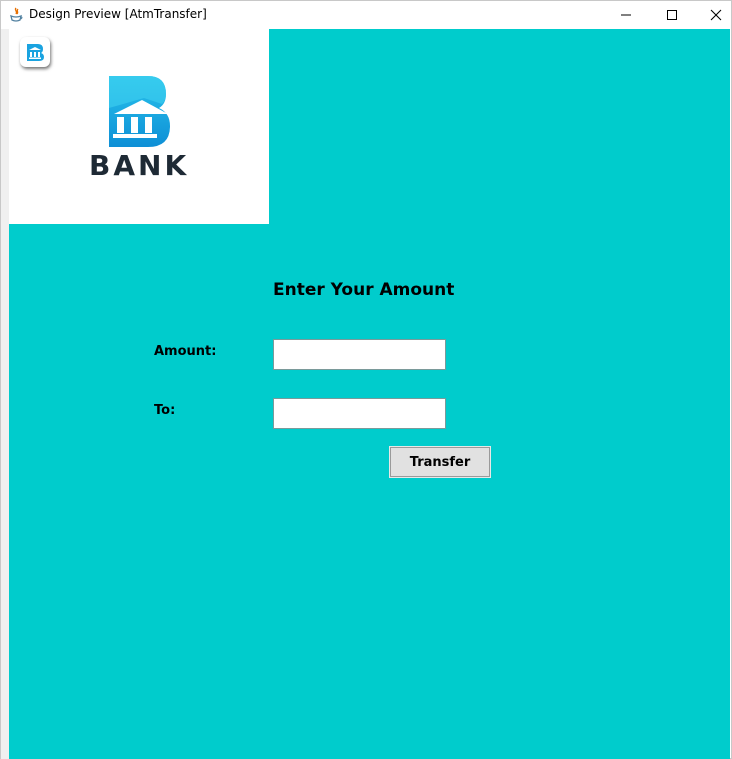 This screenshot has width=732, height=759. Describe the element at coordinates (185, 351) in the screenshot. I see `amount-label: Amount:` at that location.